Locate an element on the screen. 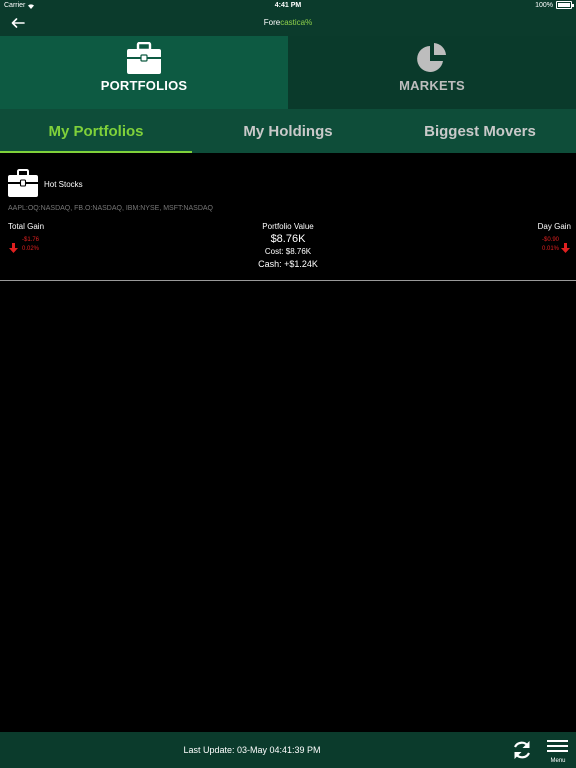 The width and height of the screenshot is (576, 768). battery-indicator: 100% is located at coordinates (554, 5).